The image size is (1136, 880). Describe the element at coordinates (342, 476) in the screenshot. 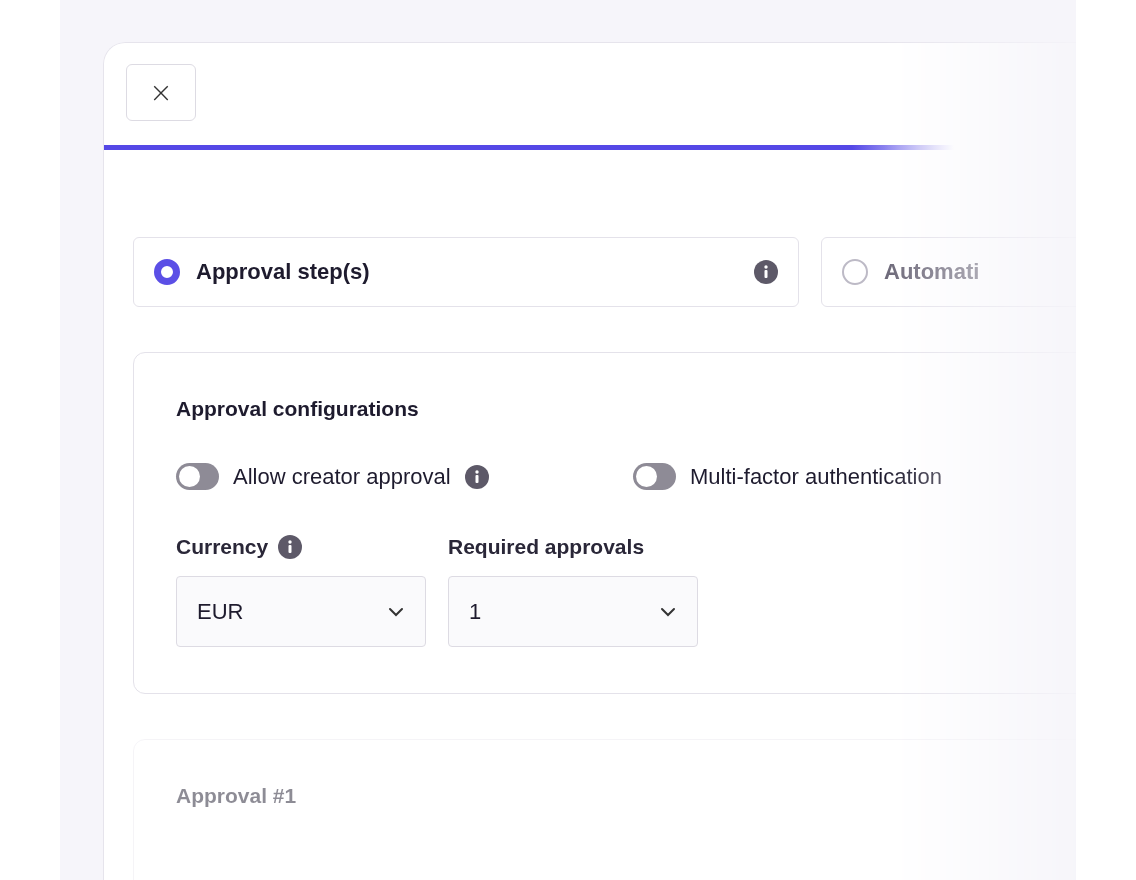

I see `toggle-label: Allow creator approval` at that location.